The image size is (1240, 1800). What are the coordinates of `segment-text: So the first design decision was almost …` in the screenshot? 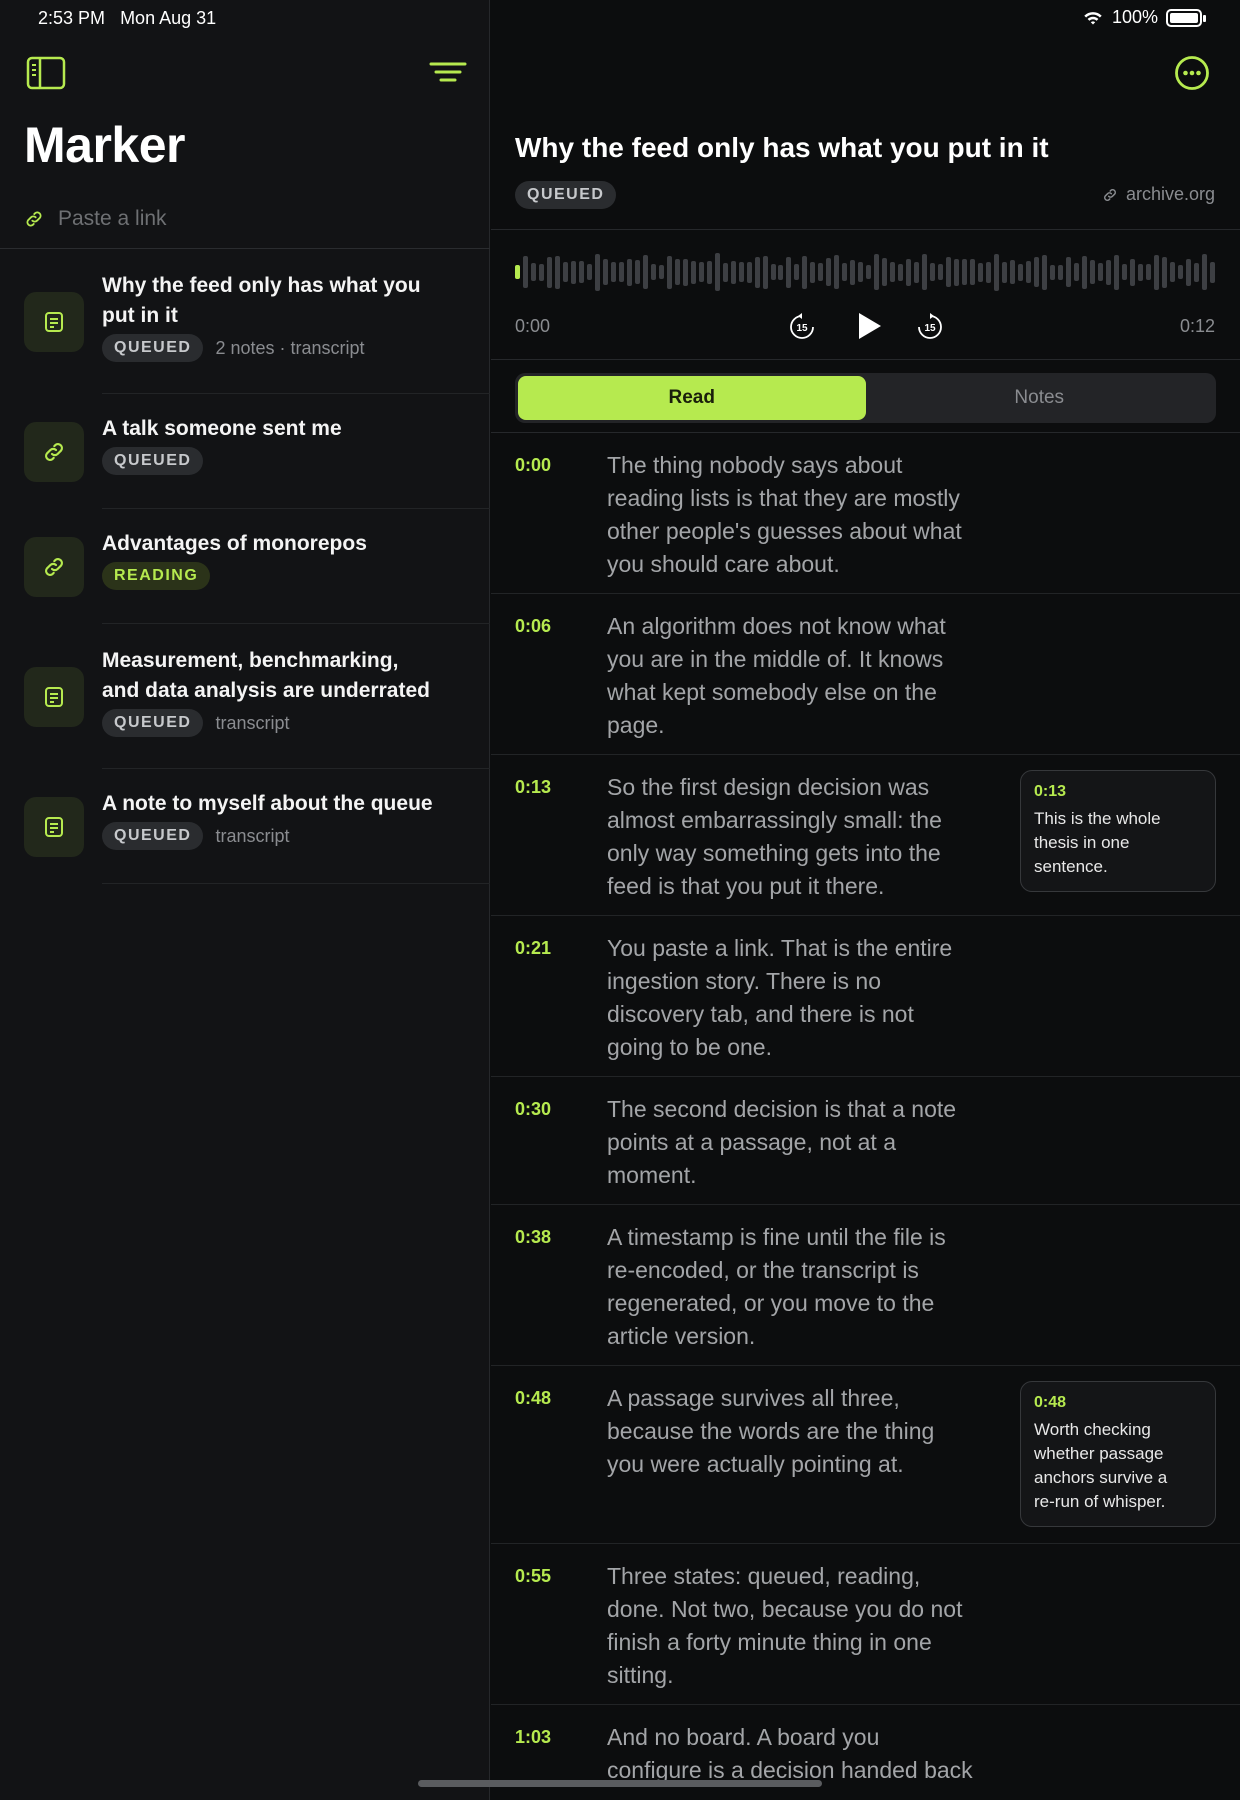 It's located at (812, 836).